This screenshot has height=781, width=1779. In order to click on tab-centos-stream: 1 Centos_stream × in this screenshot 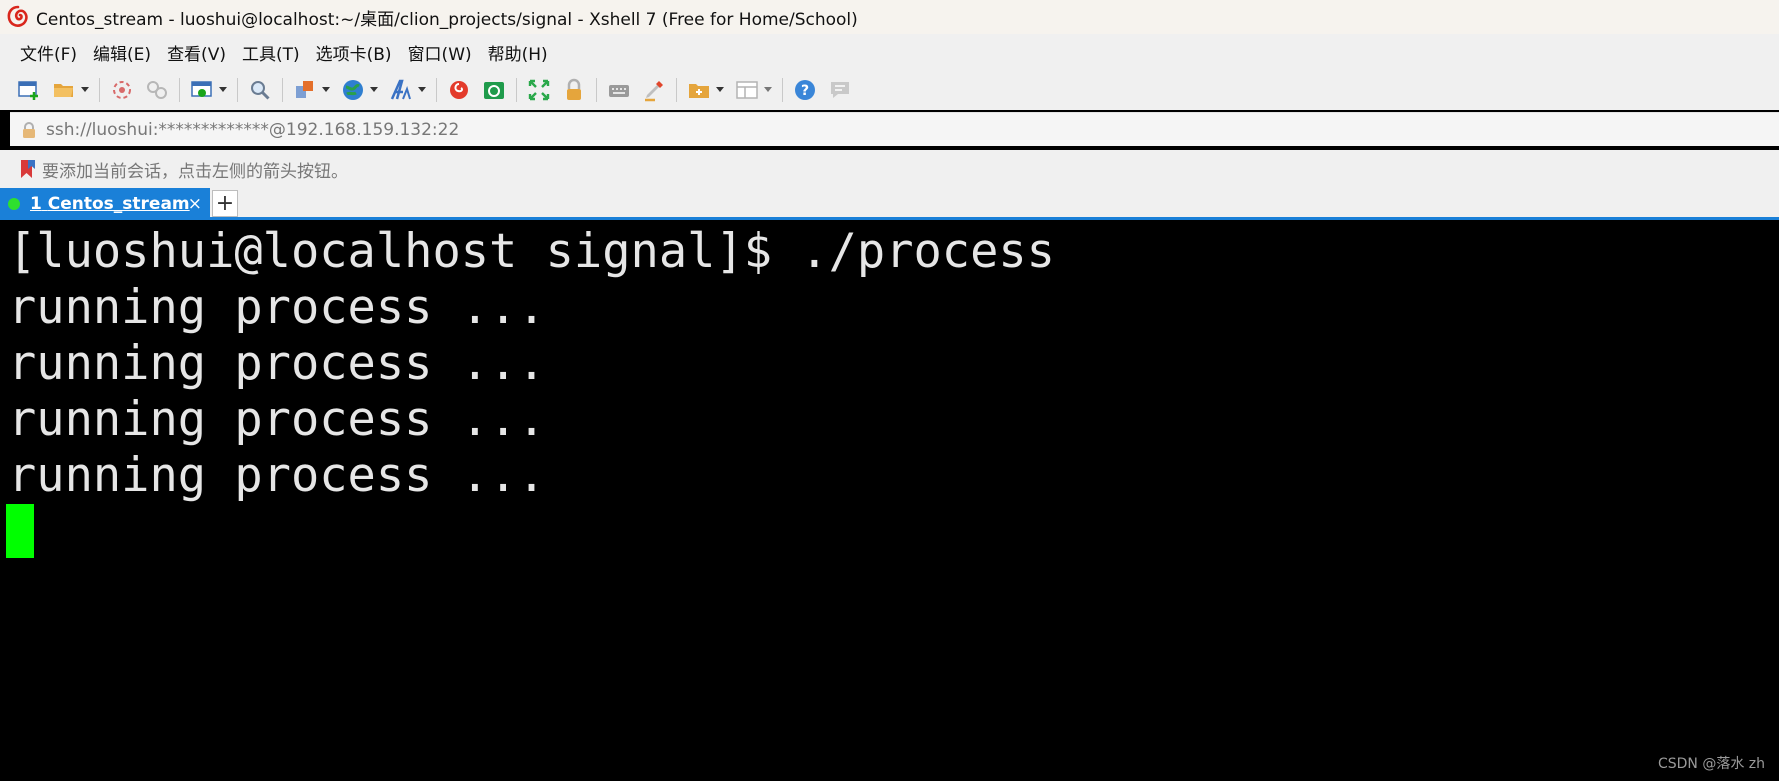, I will do `click(105, 204)`.